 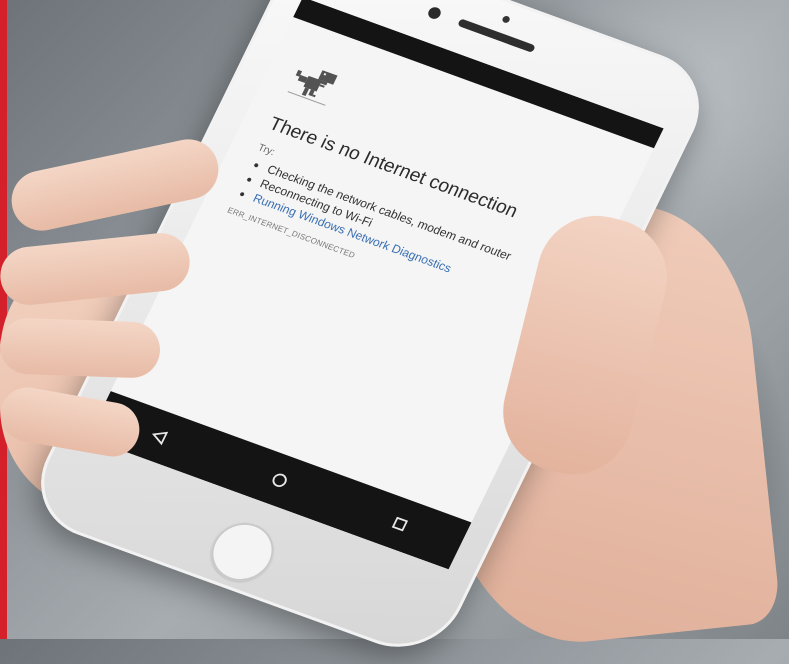 I want to click on back-triangle-icon, so click(x=160, y=438).